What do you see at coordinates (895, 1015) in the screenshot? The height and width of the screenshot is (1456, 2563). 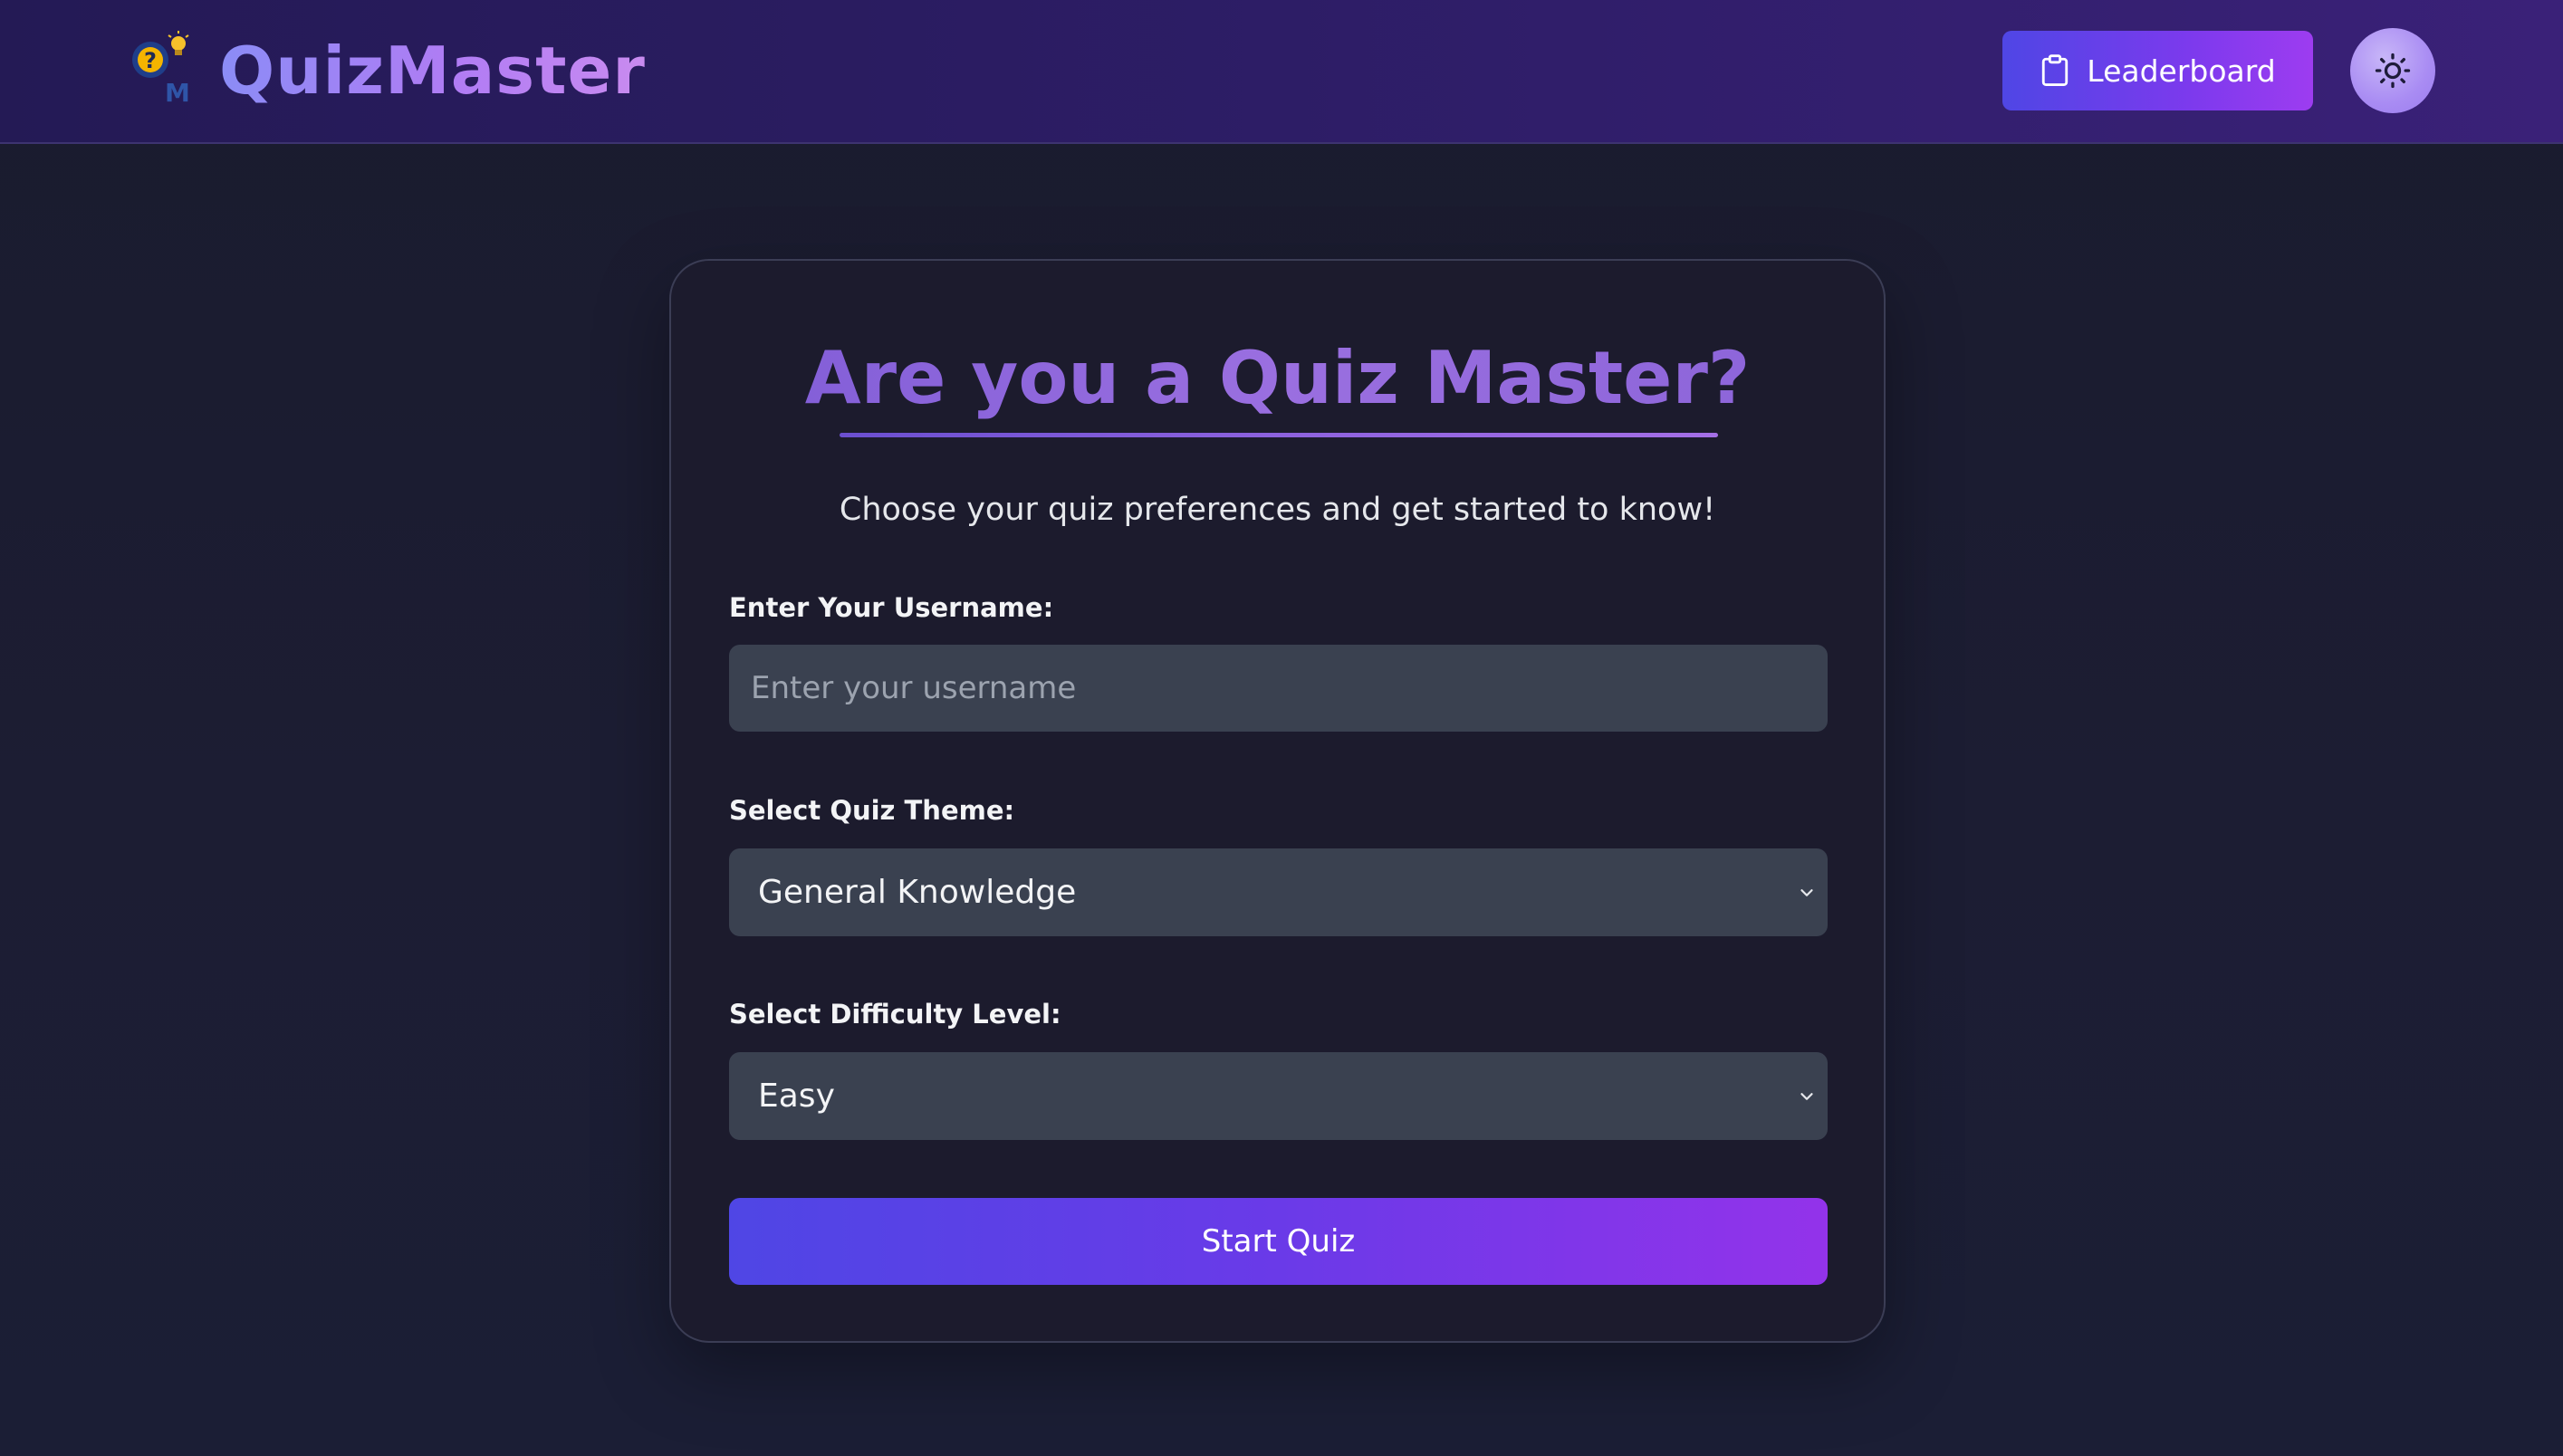 I see `difficulty-label: Select Difficulty Level:` at bounding box center [895, 1015].